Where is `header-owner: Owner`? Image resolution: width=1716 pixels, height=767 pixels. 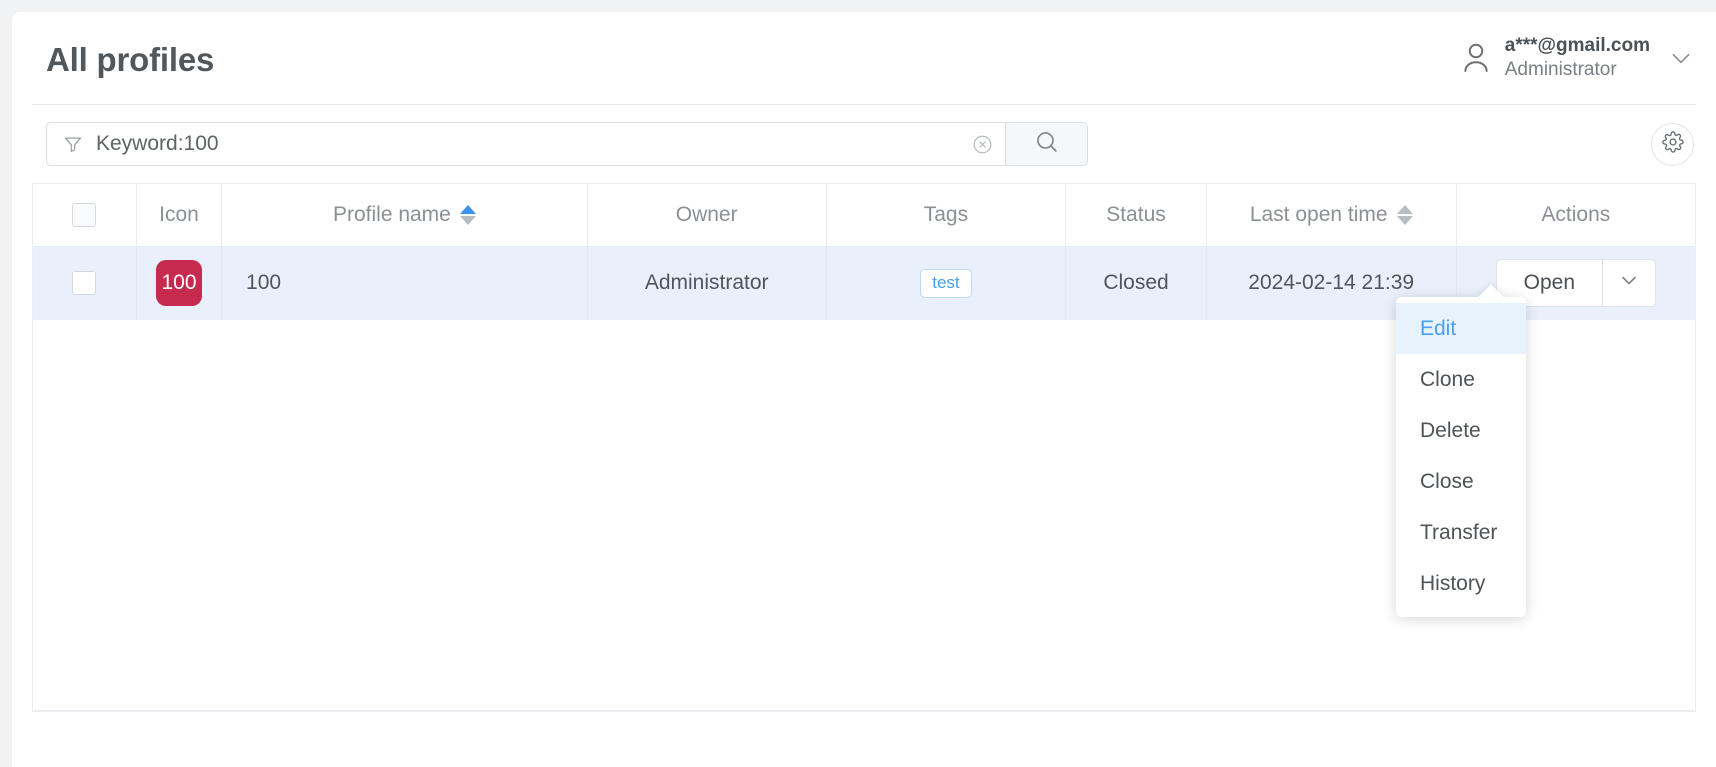 header-owner: Owner is located at coordinates (707, 215).